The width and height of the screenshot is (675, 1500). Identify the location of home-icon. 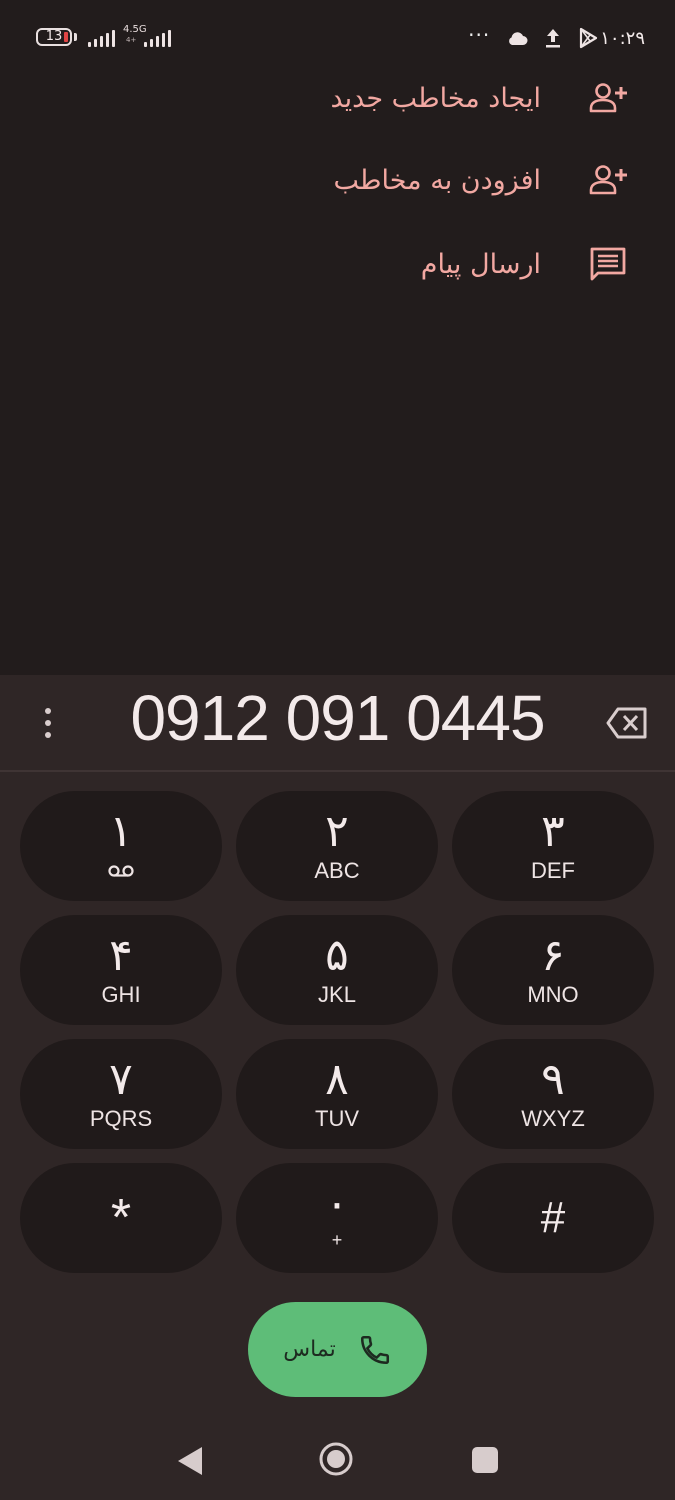
(336, 1459).